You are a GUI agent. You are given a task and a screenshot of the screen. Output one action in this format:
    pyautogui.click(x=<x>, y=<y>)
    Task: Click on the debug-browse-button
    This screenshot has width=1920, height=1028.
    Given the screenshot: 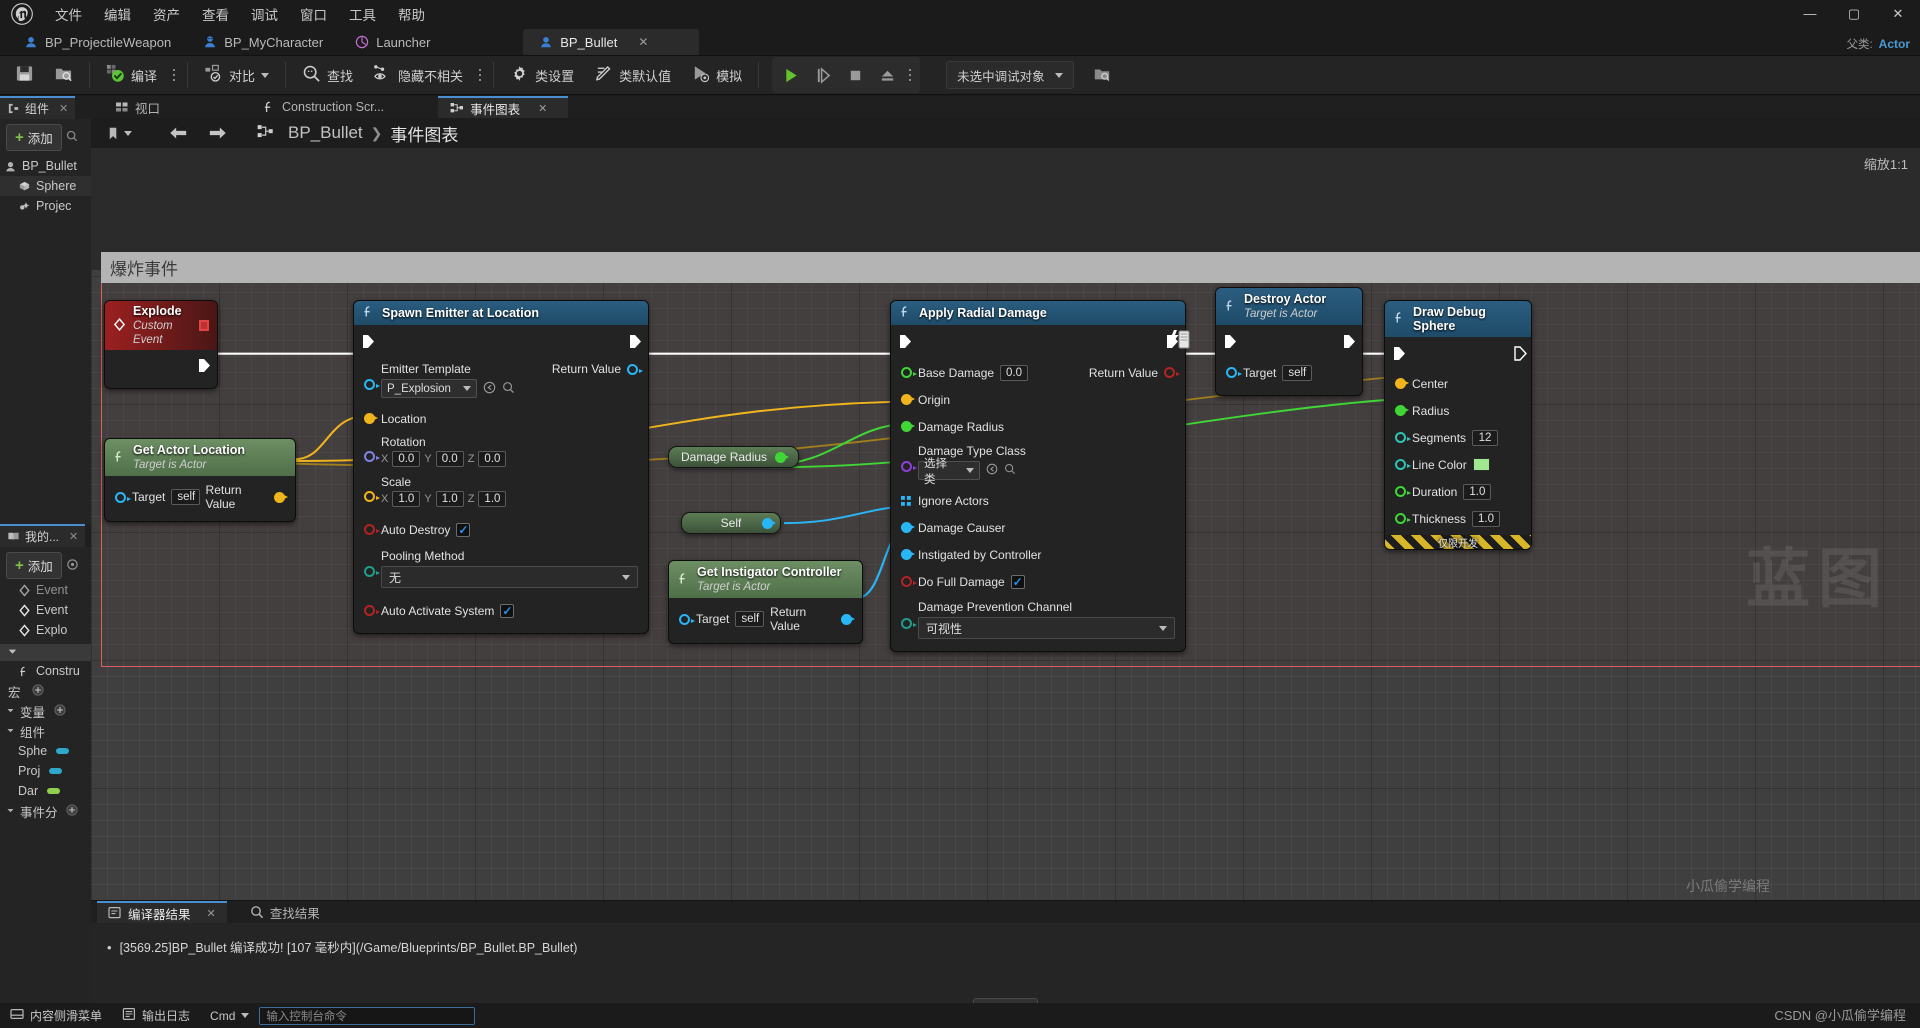 What is the action you would take?
    pyautogui.click(x=1102, y=75)
    